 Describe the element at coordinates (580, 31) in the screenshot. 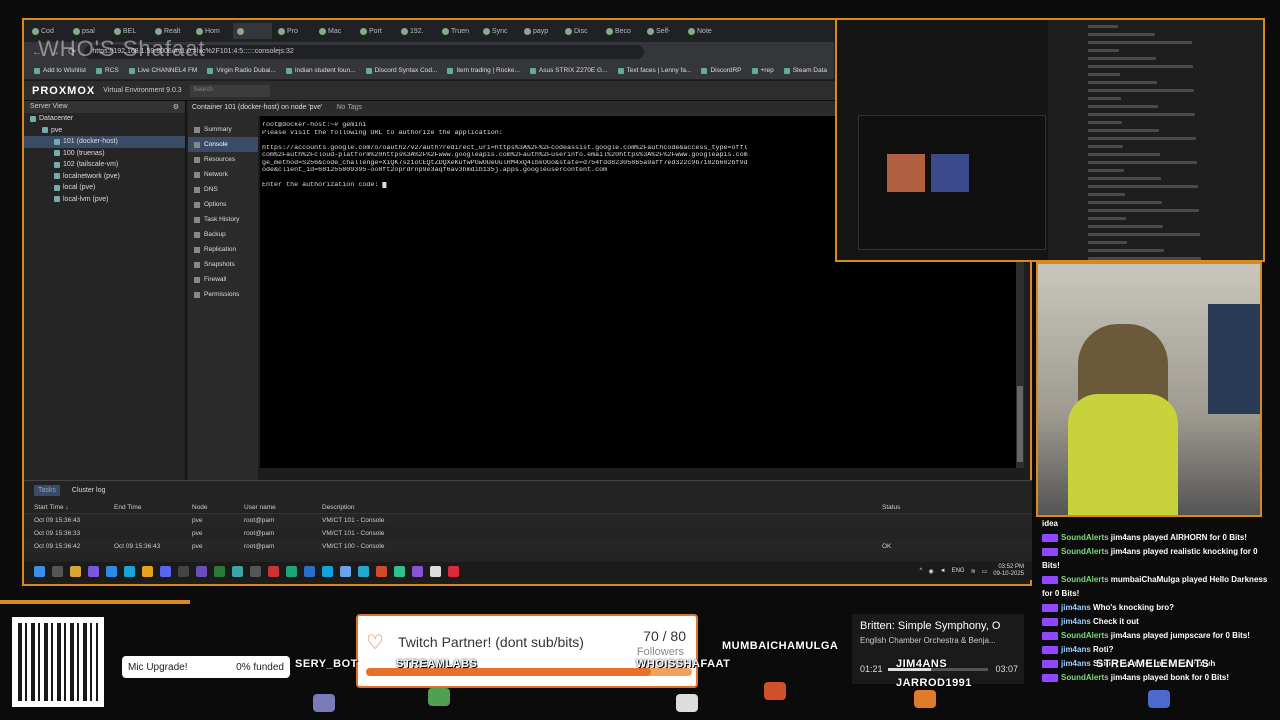

I see `browser-tab: Disc` at that location.